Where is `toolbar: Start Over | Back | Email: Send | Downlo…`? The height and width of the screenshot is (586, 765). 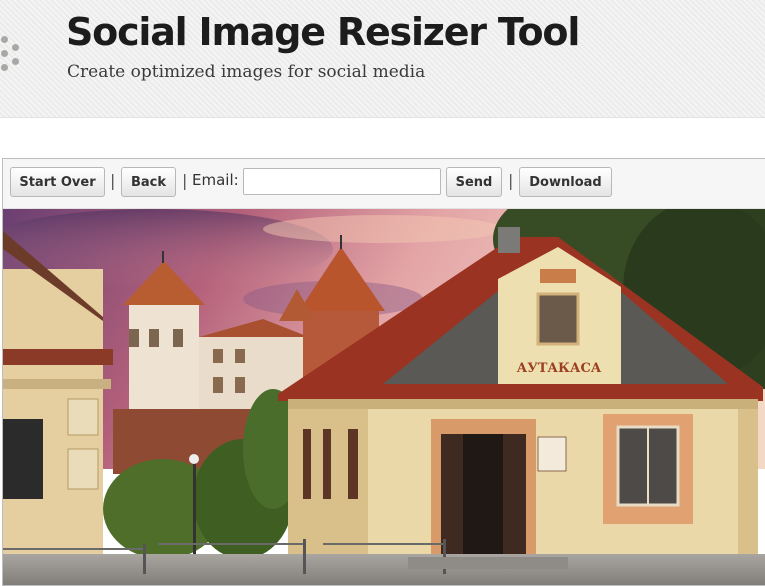
toolbar: Start Over | Back | Email: Send | Downlo… is located at coordinates (384, 184).